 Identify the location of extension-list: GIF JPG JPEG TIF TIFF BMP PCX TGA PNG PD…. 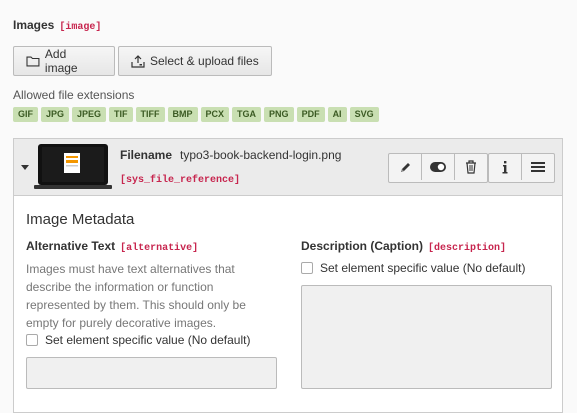
(196, 114).